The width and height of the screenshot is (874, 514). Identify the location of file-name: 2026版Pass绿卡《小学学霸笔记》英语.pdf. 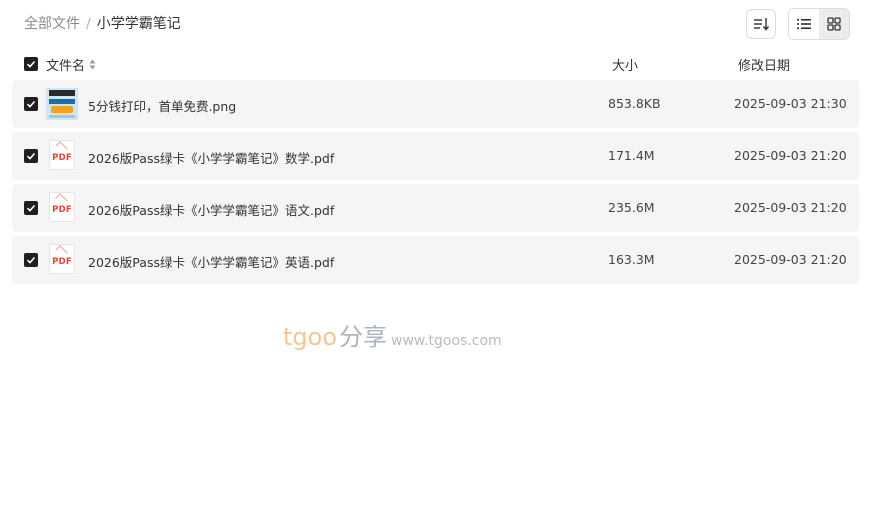
(211, 261).